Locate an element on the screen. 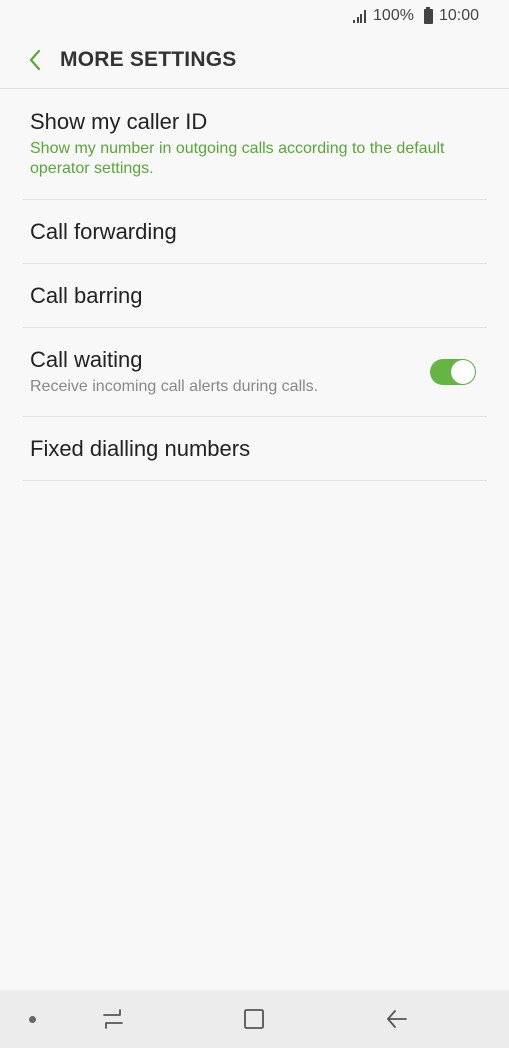 The width and height of the screenshot is (509, 1048). battery-percent: 100% is located at coordinates (393, 15).